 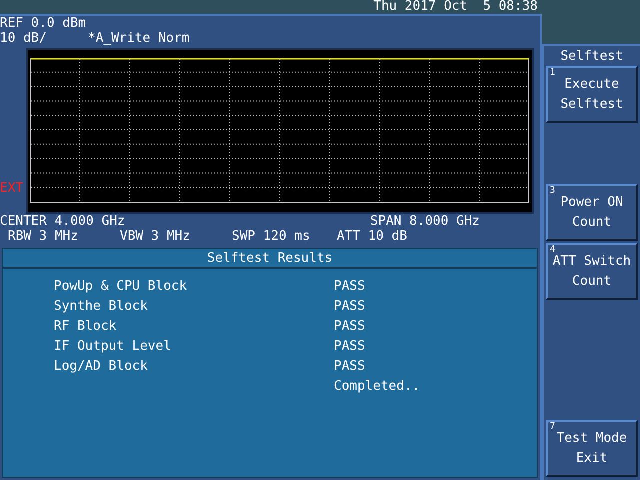 What do you see at coordinates (44, 23) in the screenshot?
I see `reference-level: REF 0.0 dBm` at bounding box center [44, 23].